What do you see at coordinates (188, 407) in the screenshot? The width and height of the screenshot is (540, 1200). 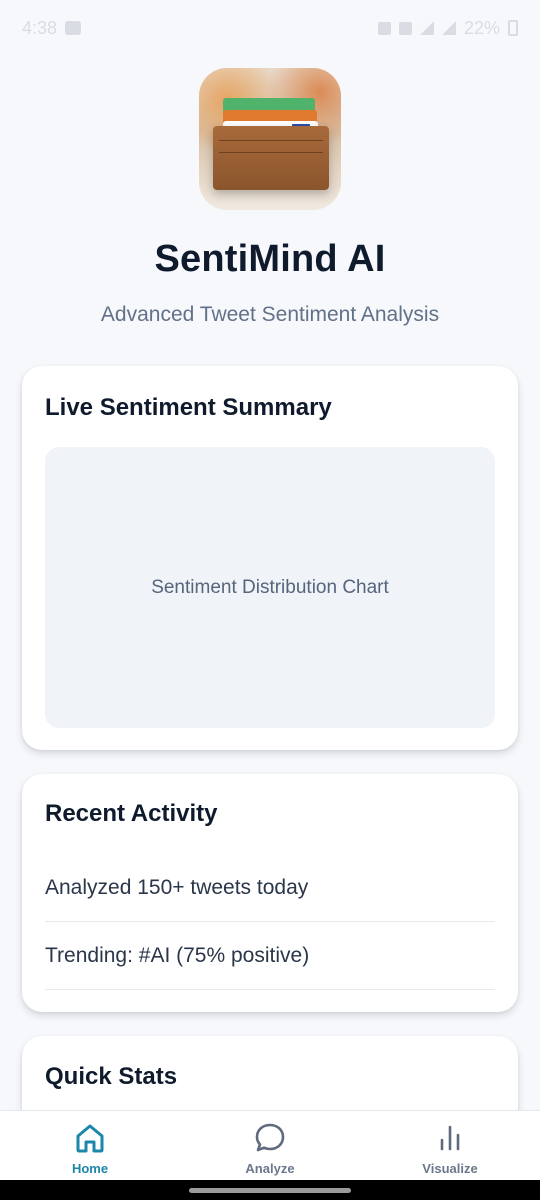 I see `sentiment-summary-title: Live Sentiment Summary` at bounding box center [188, 407].